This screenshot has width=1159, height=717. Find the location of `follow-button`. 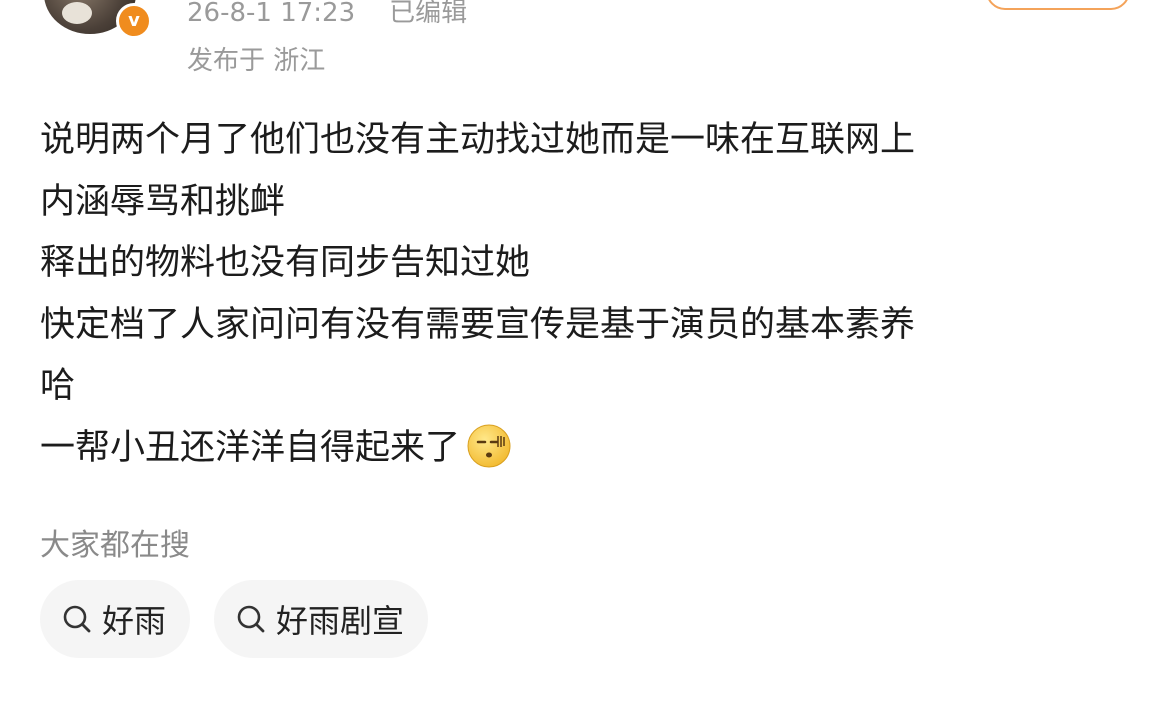

follow-button is located at coordinates (1058, 5).